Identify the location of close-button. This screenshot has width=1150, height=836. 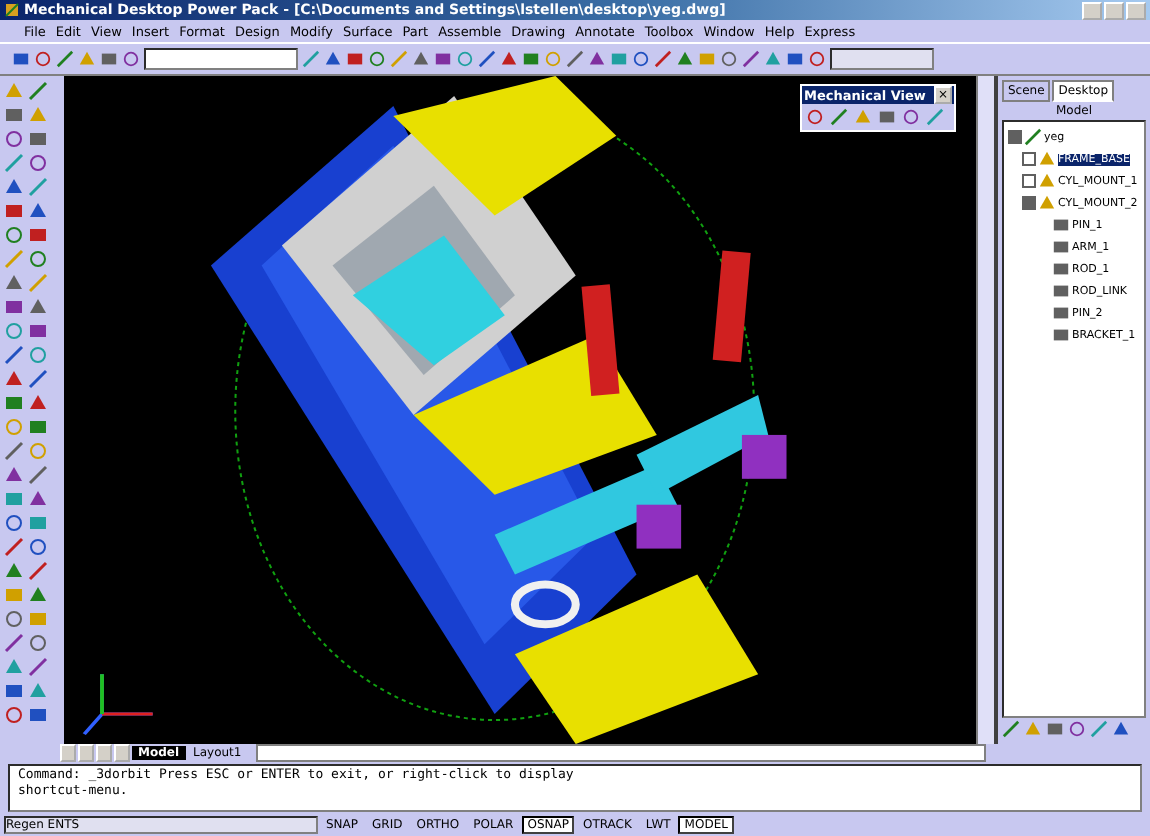
(1136, 10).